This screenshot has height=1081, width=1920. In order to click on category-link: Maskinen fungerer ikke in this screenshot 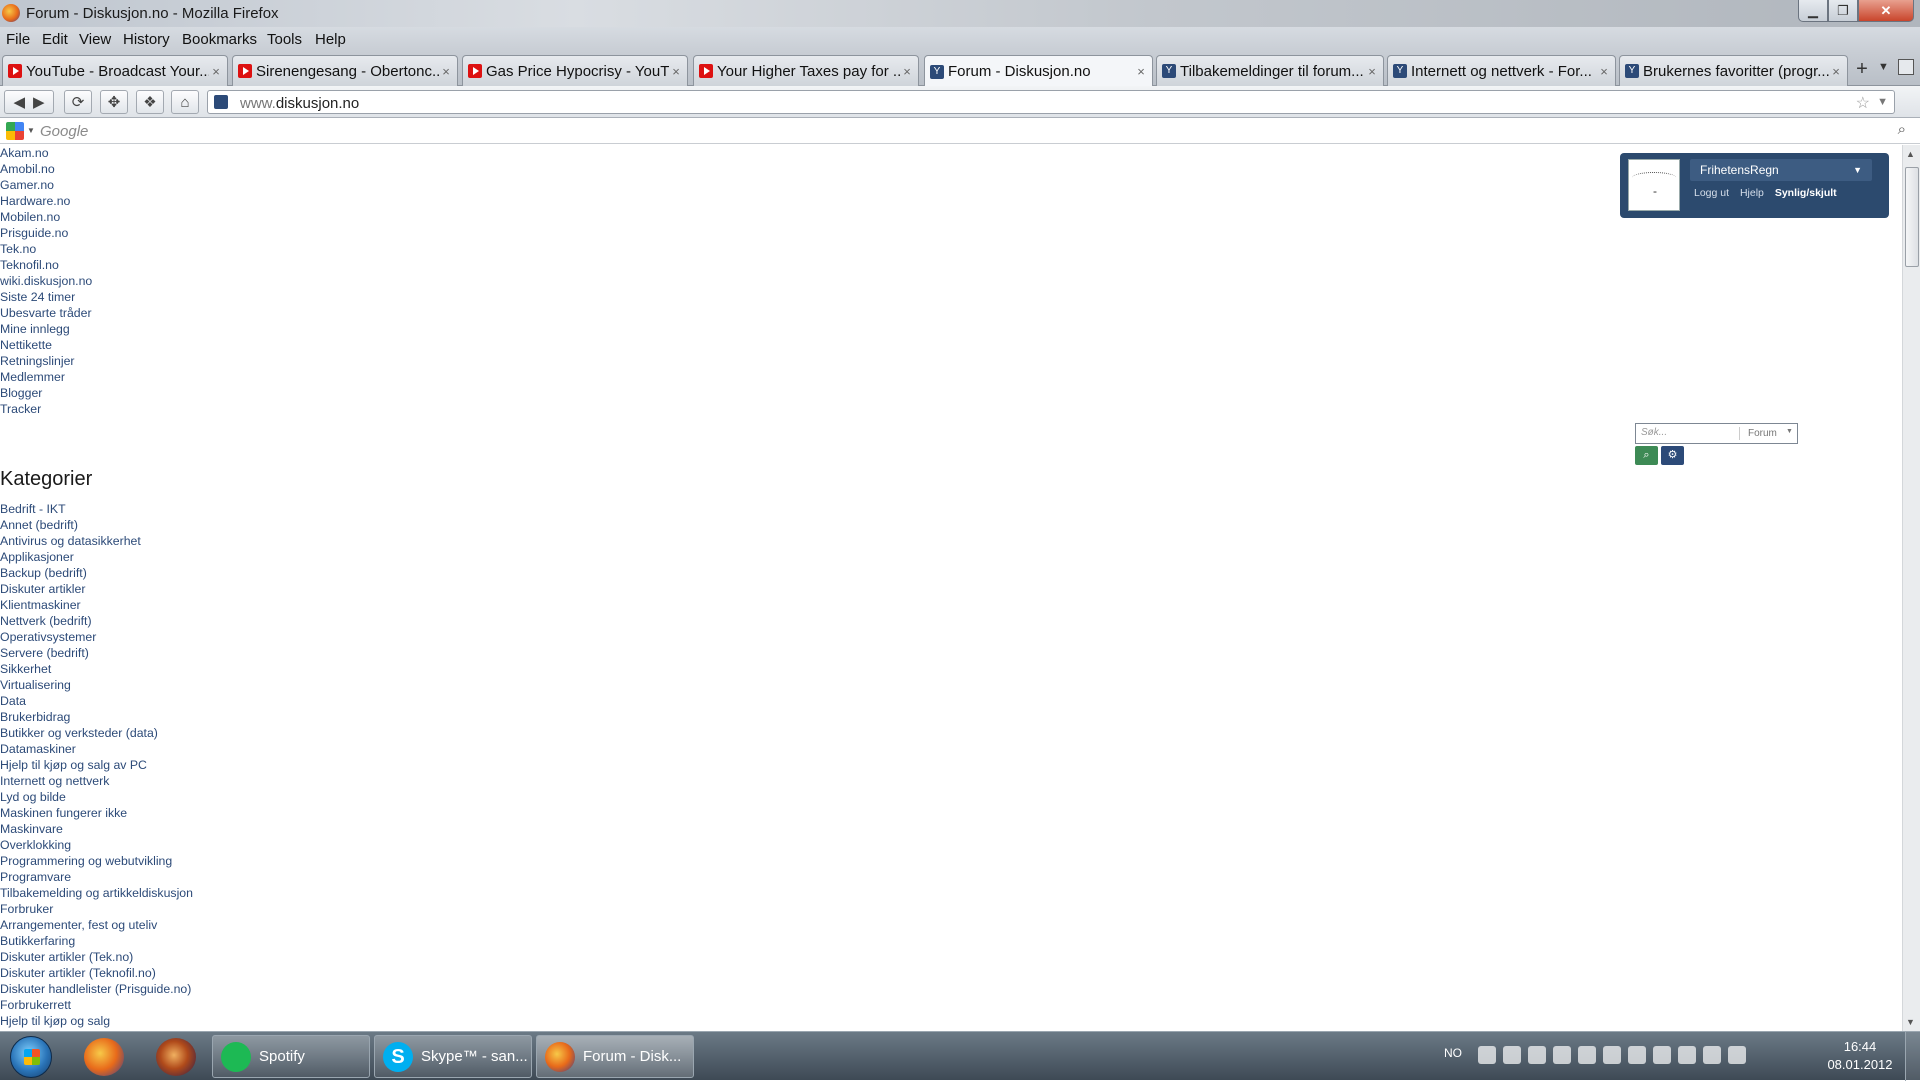, I will do `click(96, 813)`.